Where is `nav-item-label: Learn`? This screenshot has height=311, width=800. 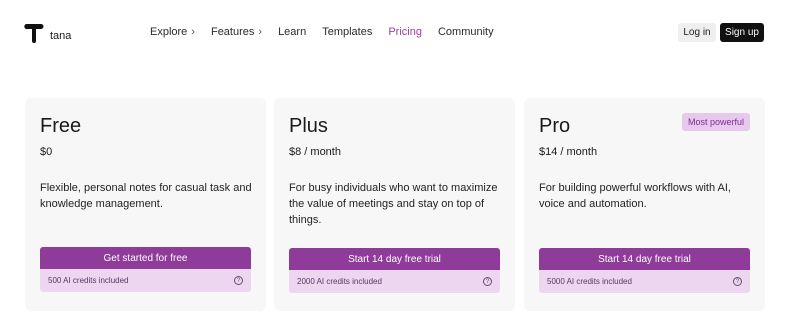 nav-item-label: Learn is located at coordinates (292, 32).